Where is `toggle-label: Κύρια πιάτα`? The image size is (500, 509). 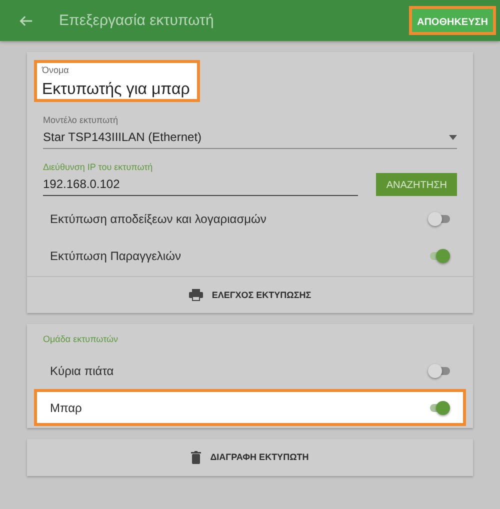 toggle-label: Κύρια πιάτα is located at coordinates (82, 371).